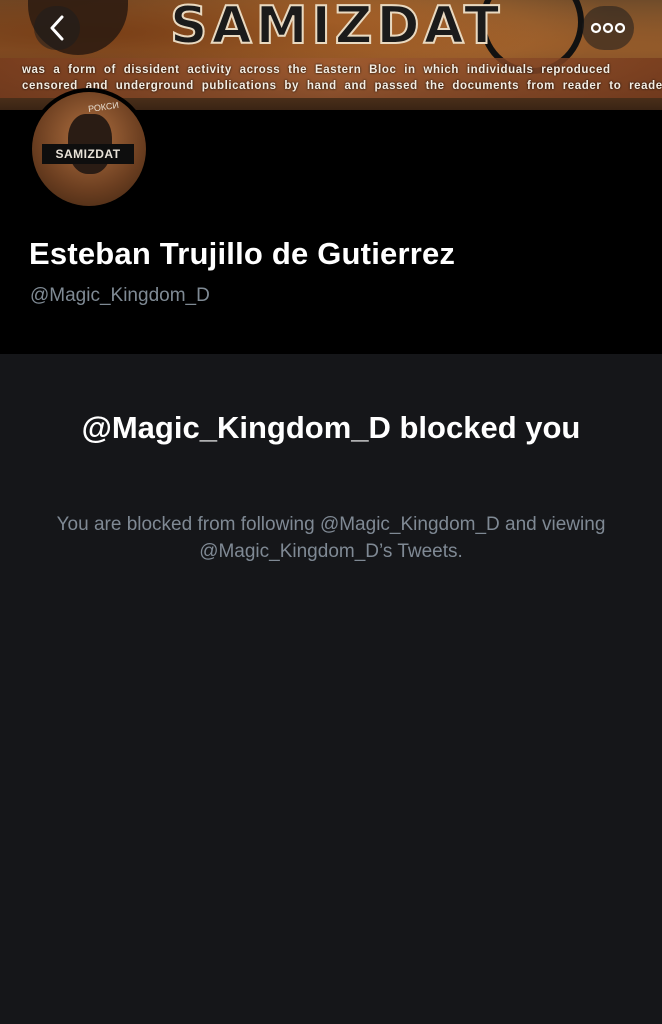 The width and height of the screenshot is (662, 1024). I want to click on avatar-tag: РОКСИ, so click(103, 107).